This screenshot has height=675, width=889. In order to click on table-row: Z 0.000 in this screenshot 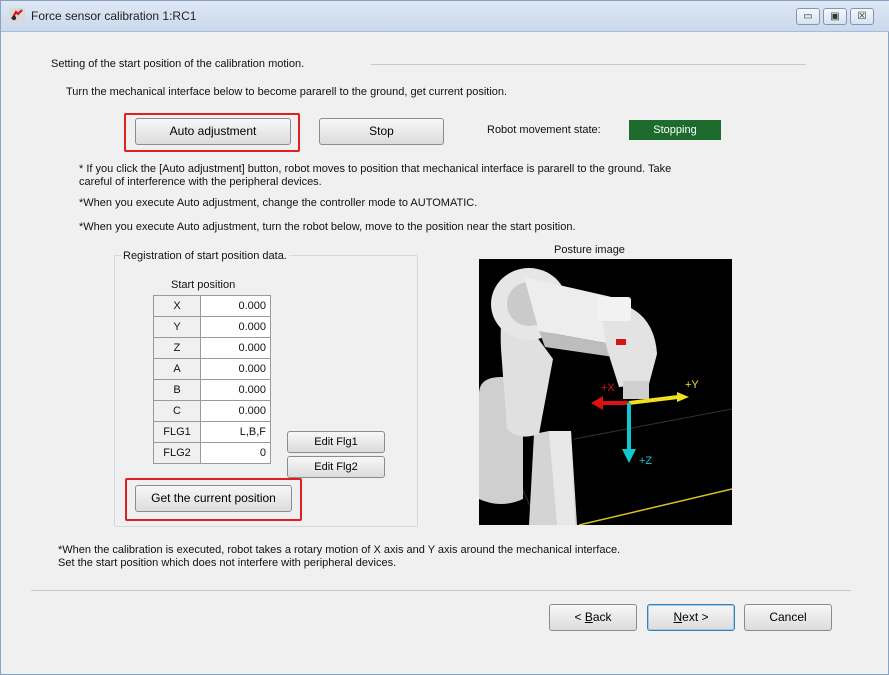, I will do `click(212, 348)`.